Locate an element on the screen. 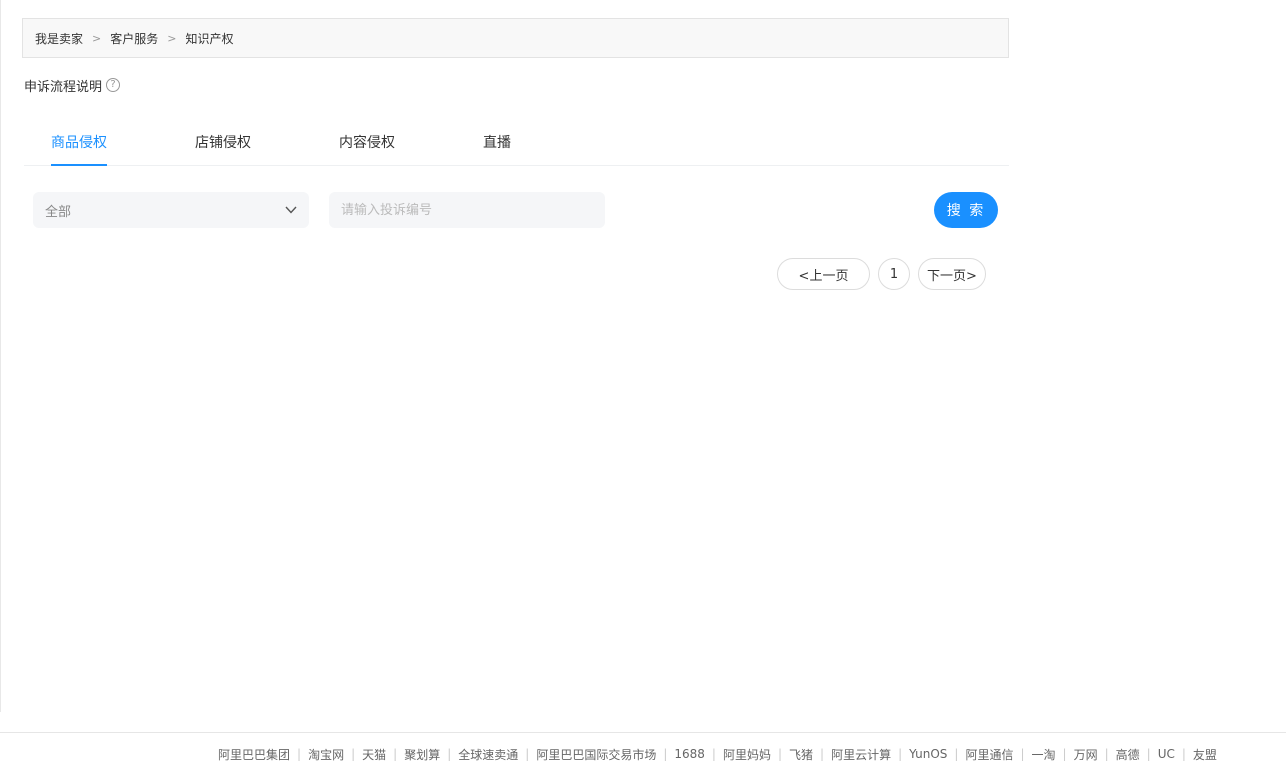  footer-link: 万网 is located at coordinates (1086, 754).